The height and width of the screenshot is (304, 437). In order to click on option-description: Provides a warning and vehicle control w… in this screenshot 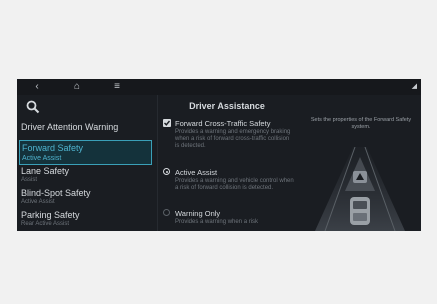, I will do `click(234, 184)`.